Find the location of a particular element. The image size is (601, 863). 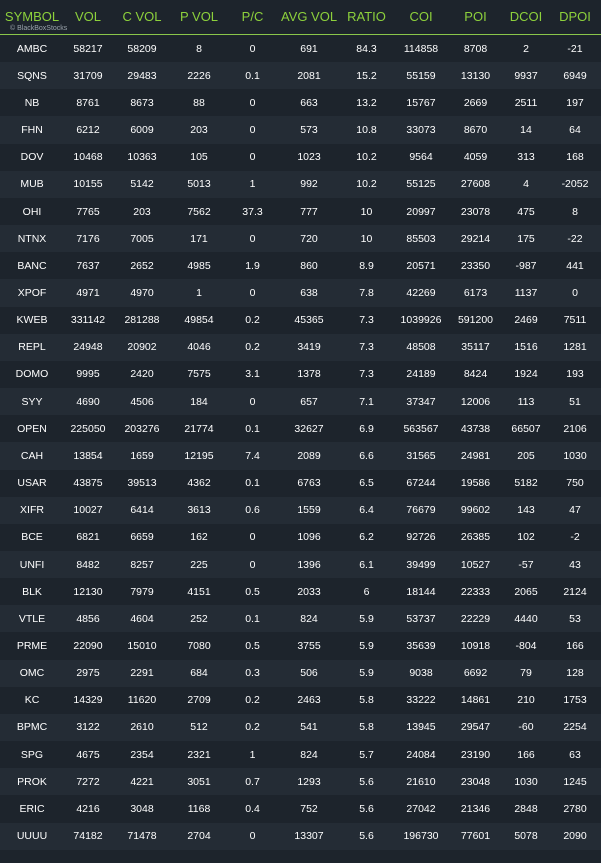

table-row: NTNX 7176 7005 171 0 720 10 85503 29214 175 -22 is located at coordinates (300, 239).